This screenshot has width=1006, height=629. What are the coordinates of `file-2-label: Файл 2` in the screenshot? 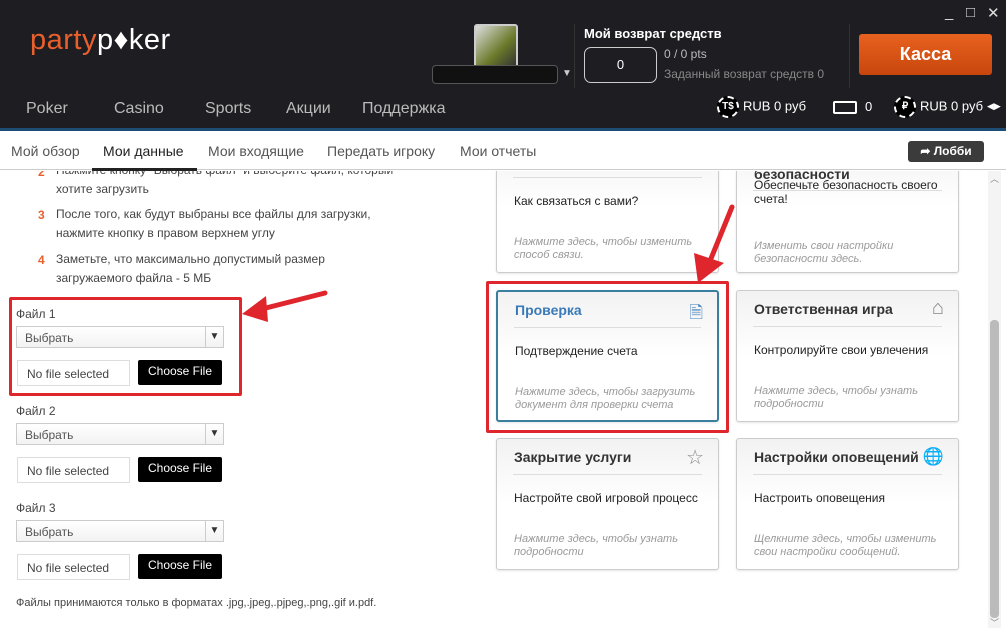 It's located at (36, 411).